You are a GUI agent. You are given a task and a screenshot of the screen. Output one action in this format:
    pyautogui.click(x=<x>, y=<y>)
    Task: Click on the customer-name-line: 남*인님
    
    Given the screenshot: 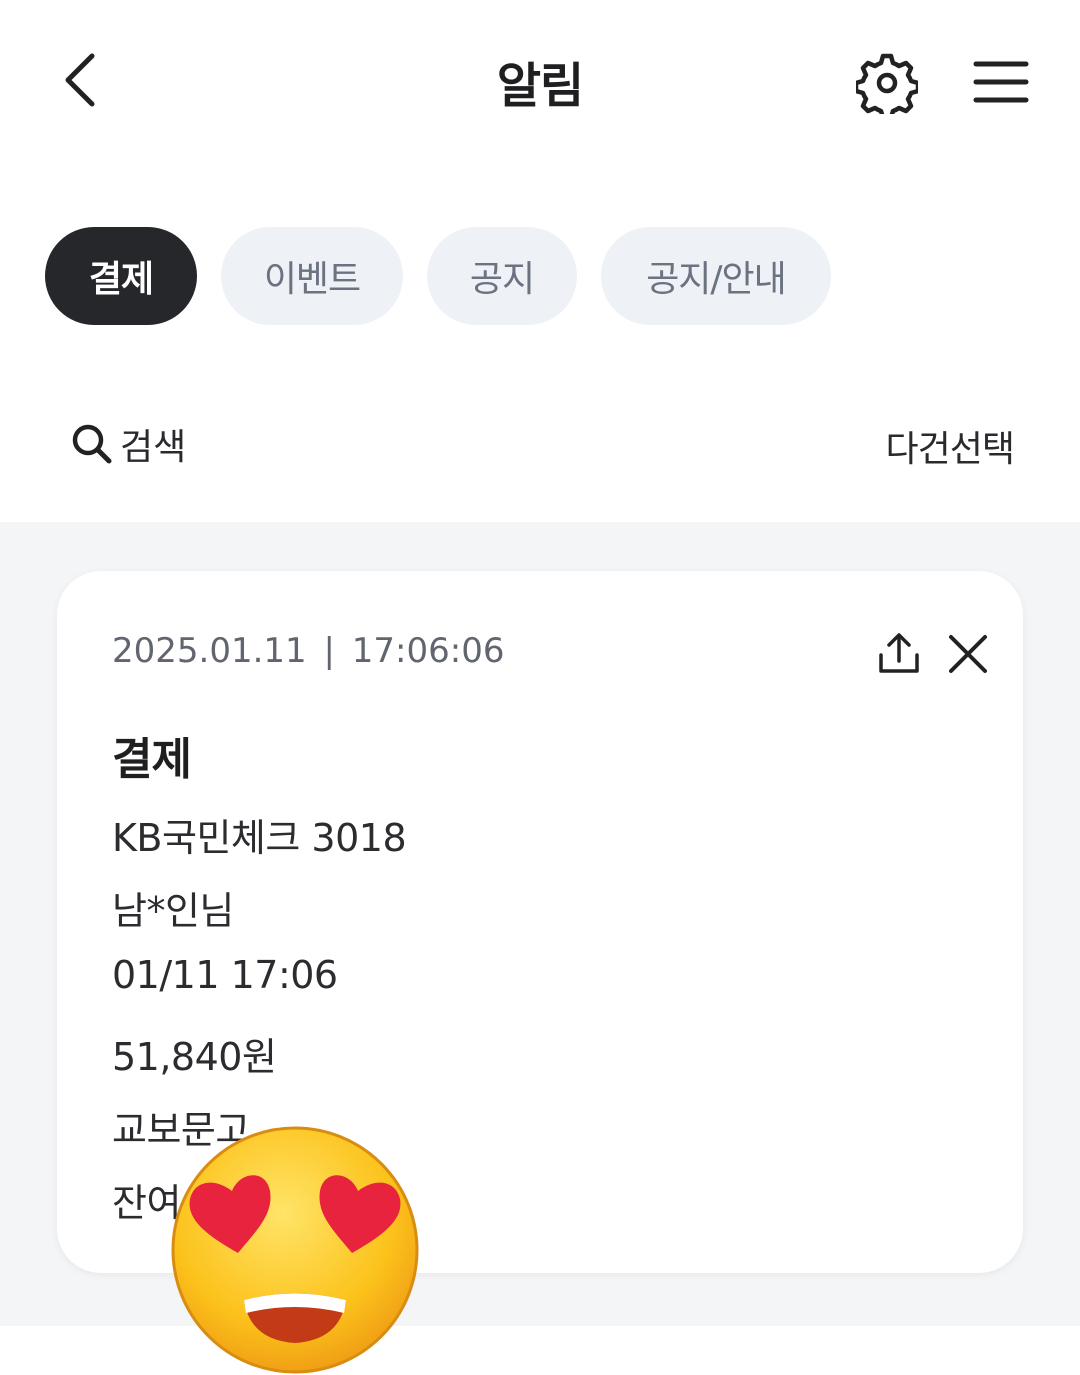 What is the action you would take?
    pyautogui.click(x=173, y=911)
    